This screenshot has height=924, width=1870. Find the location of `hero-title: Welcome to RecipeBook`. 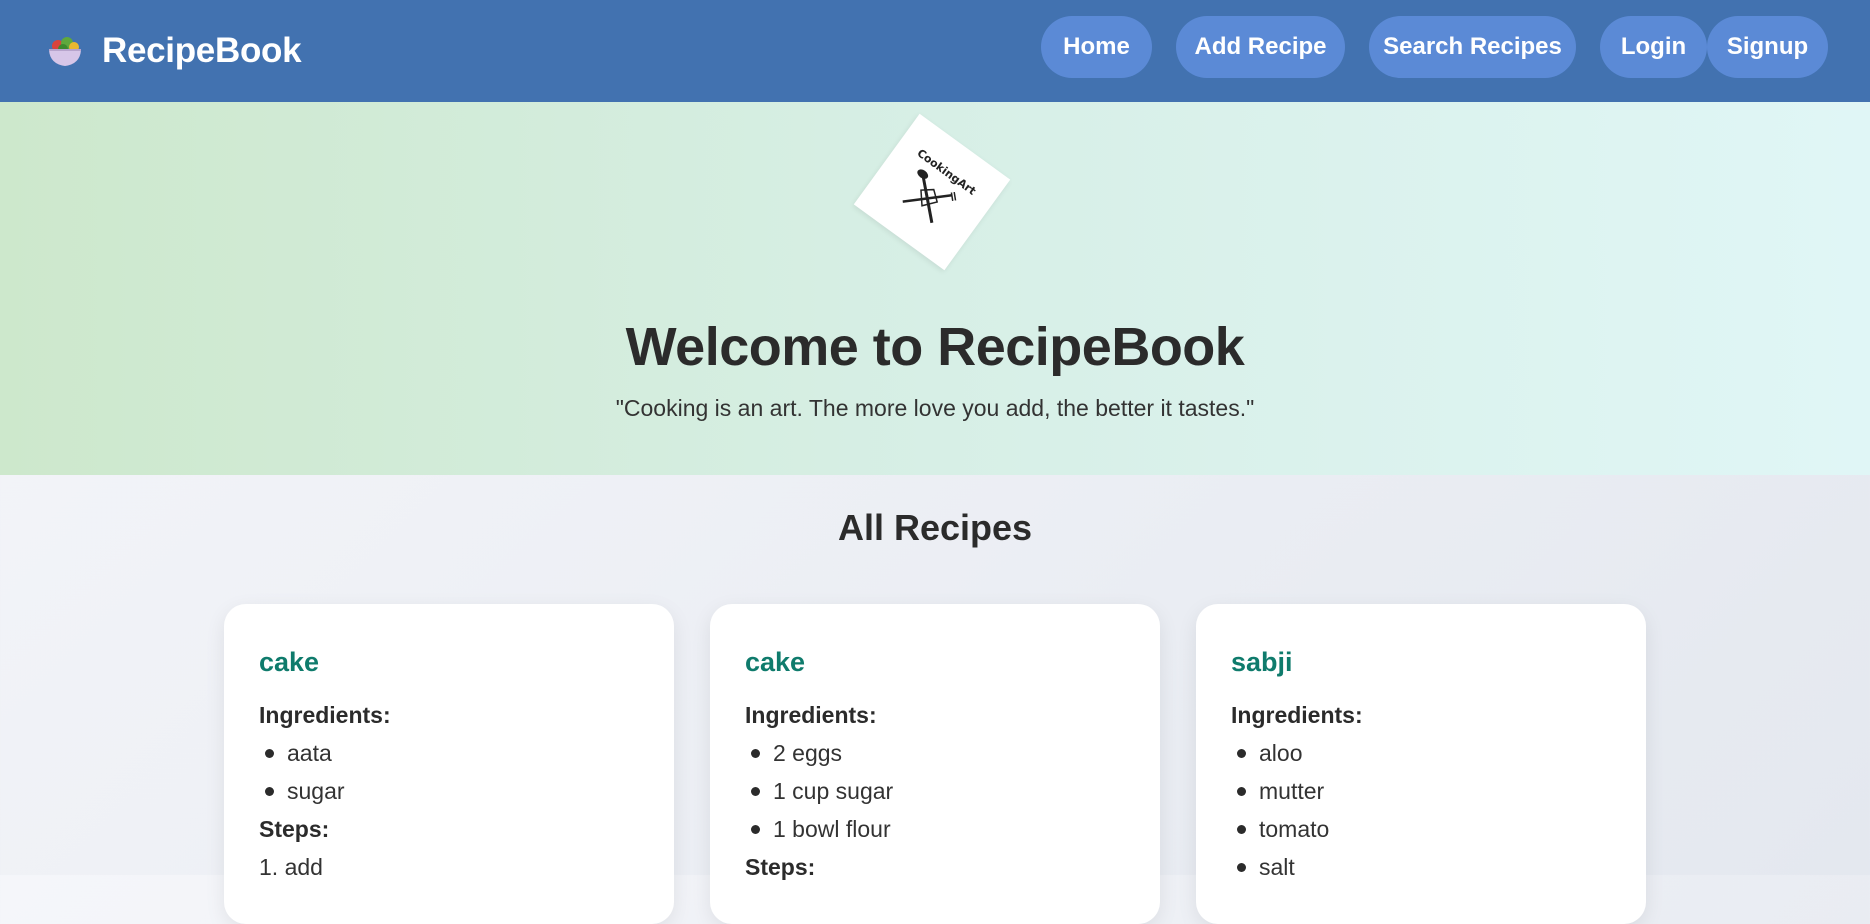

hero-title: Welcome to RecipeBook is located at coordinates (935, 347).